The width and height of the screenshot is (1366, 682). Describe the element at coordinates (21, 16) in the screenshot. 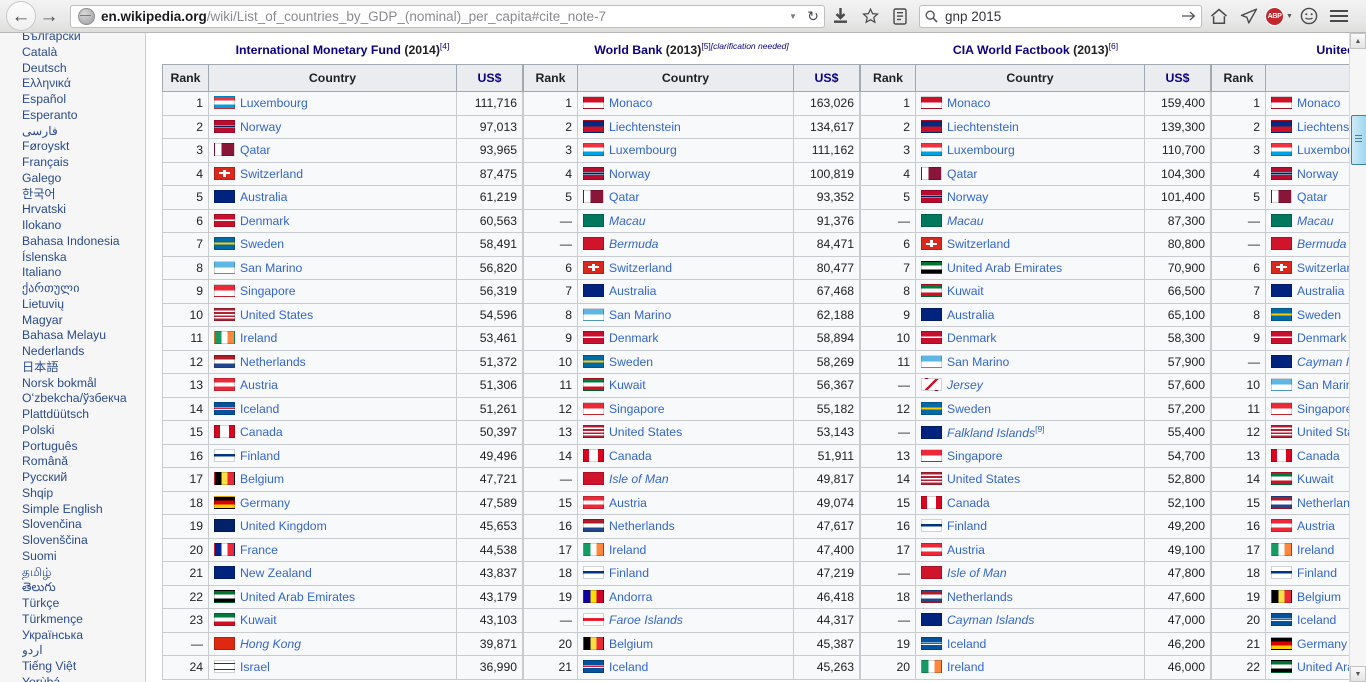

I see `back-button: ←` at that location.